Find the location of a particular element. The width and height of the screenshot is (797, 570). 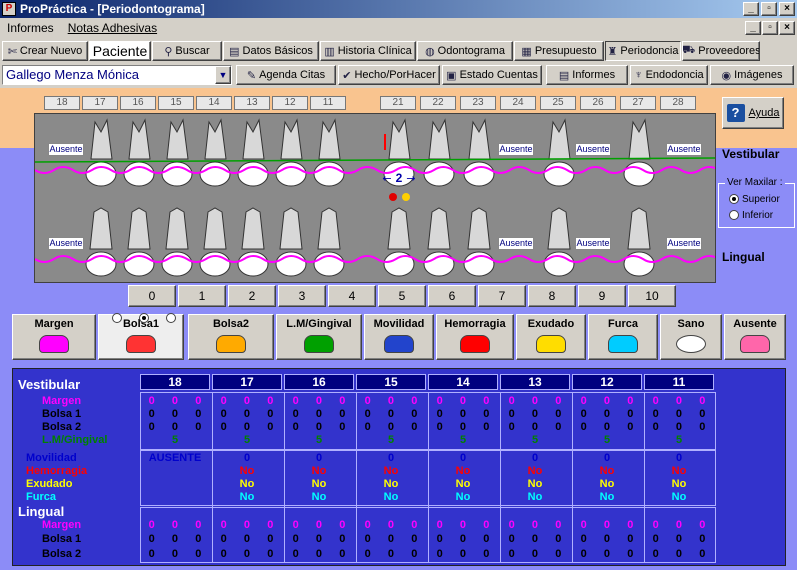

child-restore-button: ▫ is located at coordinates (770, 28).